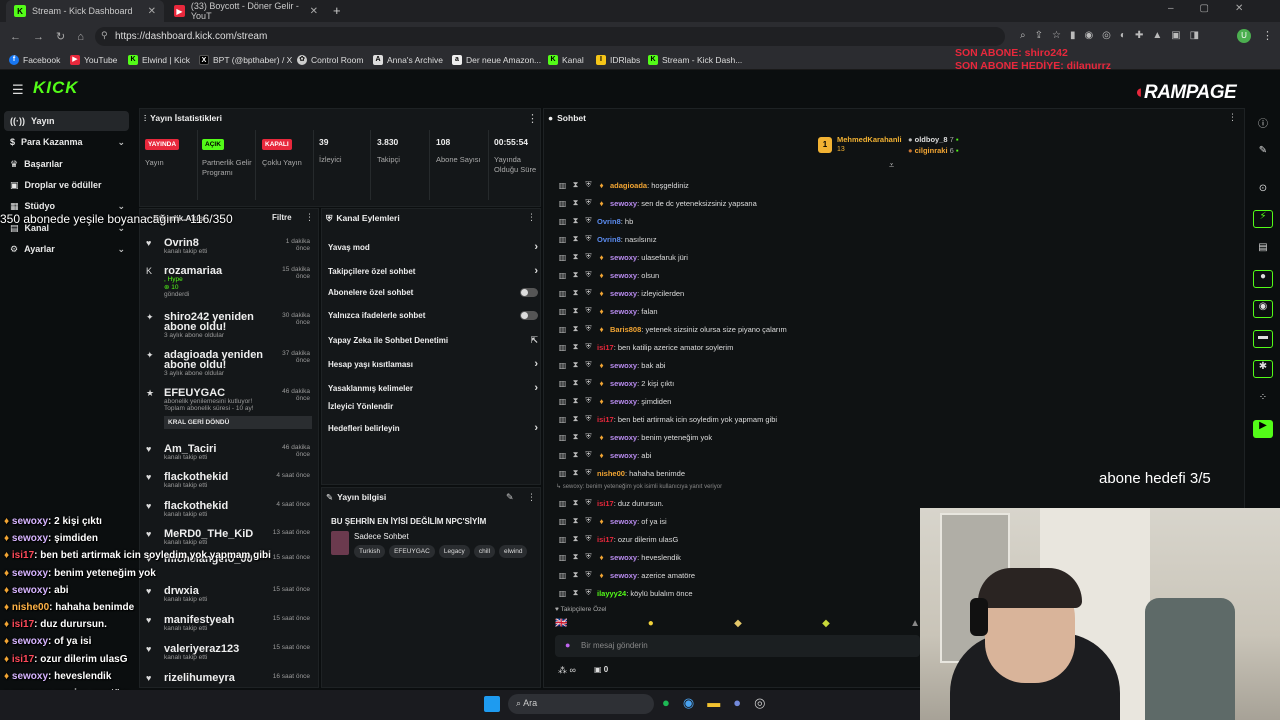 The image size is (1280, 720). I want to click on browser-tab-kick: K Stream - Kick Dashboard ✕, so click(85, 11).